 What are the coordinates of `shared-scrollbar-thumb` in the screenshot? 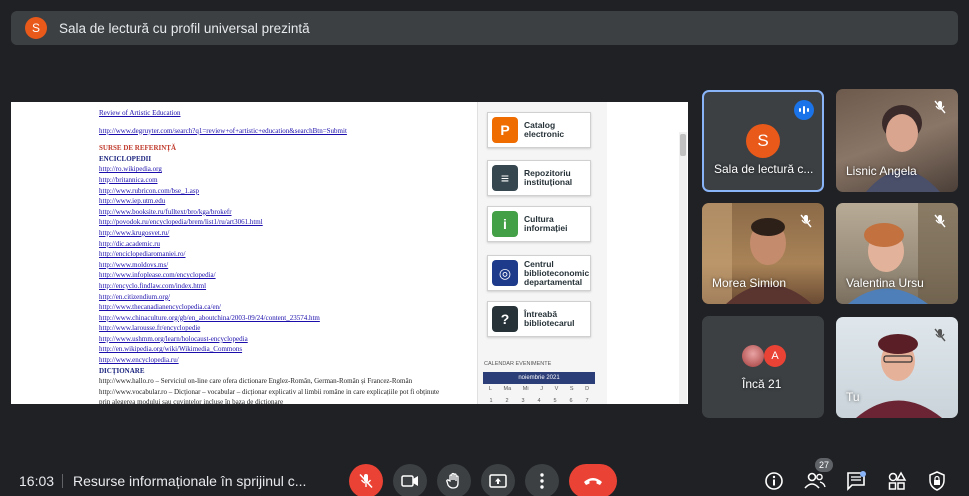 It's located at (683, 145).